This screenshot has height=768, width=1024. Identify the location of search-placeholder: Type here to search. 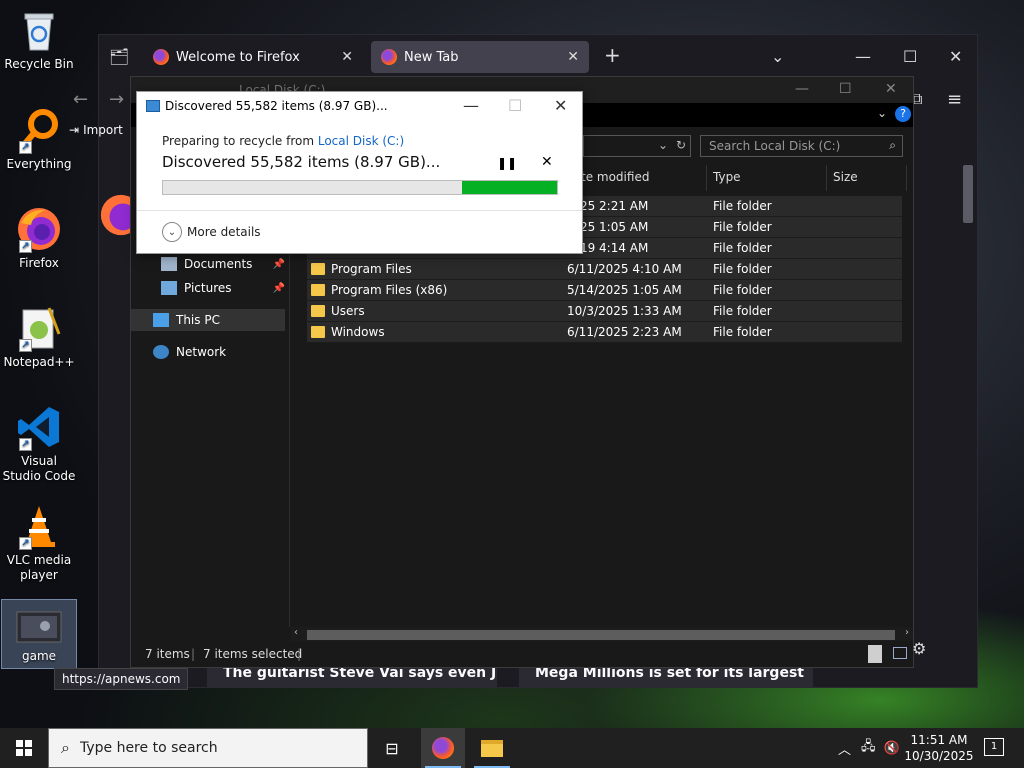
(148, 748).